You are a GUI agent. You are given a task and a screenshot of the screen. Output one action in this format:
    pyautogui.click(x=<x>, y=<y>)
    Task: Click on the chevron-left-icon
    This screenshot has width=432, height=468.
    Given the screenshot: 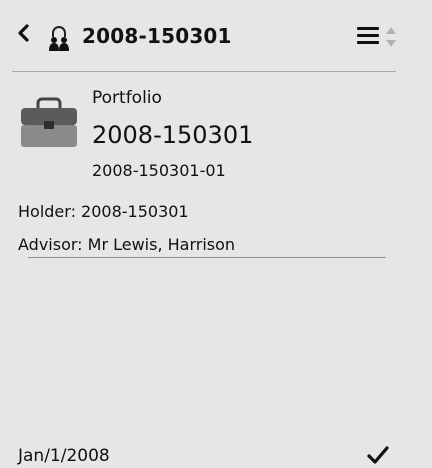 What is the action you would take?
    pyautogui.click(x=23, y=33)
    